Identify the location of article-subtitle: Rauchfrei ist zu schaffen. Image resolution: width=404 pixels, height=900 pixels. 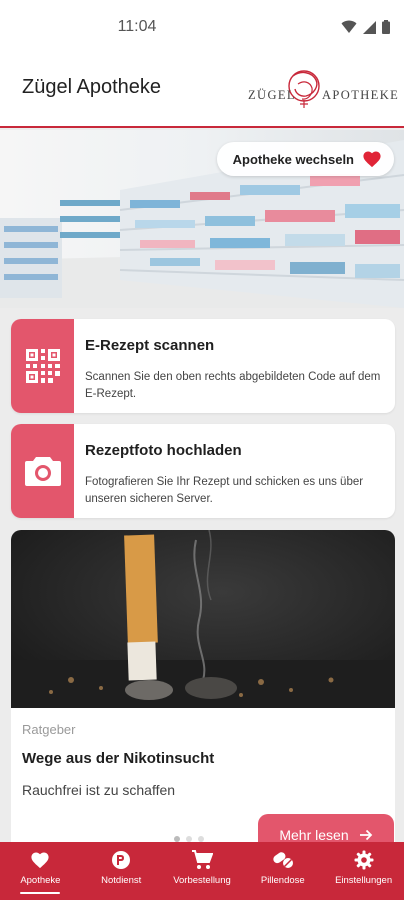
(99, 790).